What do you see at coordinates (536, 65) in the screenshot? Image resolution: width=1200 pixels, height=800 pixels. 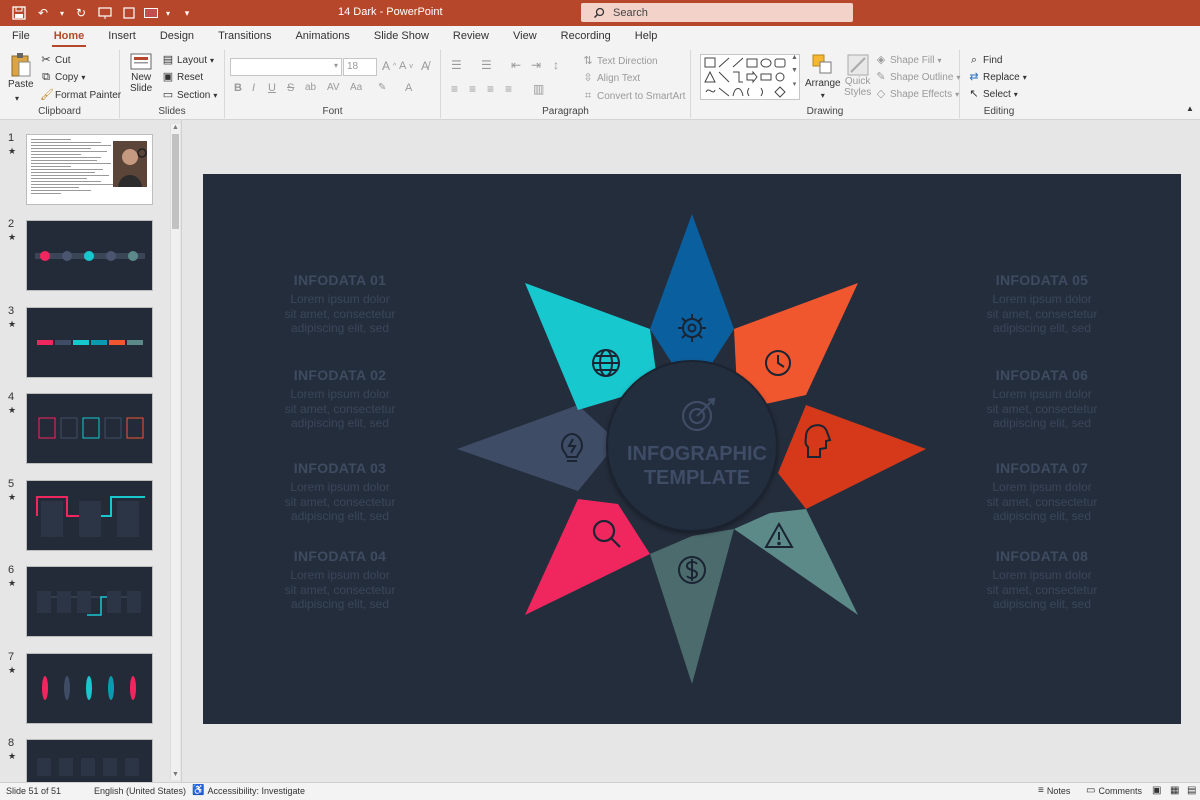 I see `increase-indent-button: ⇥` at bounding box center [536, 65].